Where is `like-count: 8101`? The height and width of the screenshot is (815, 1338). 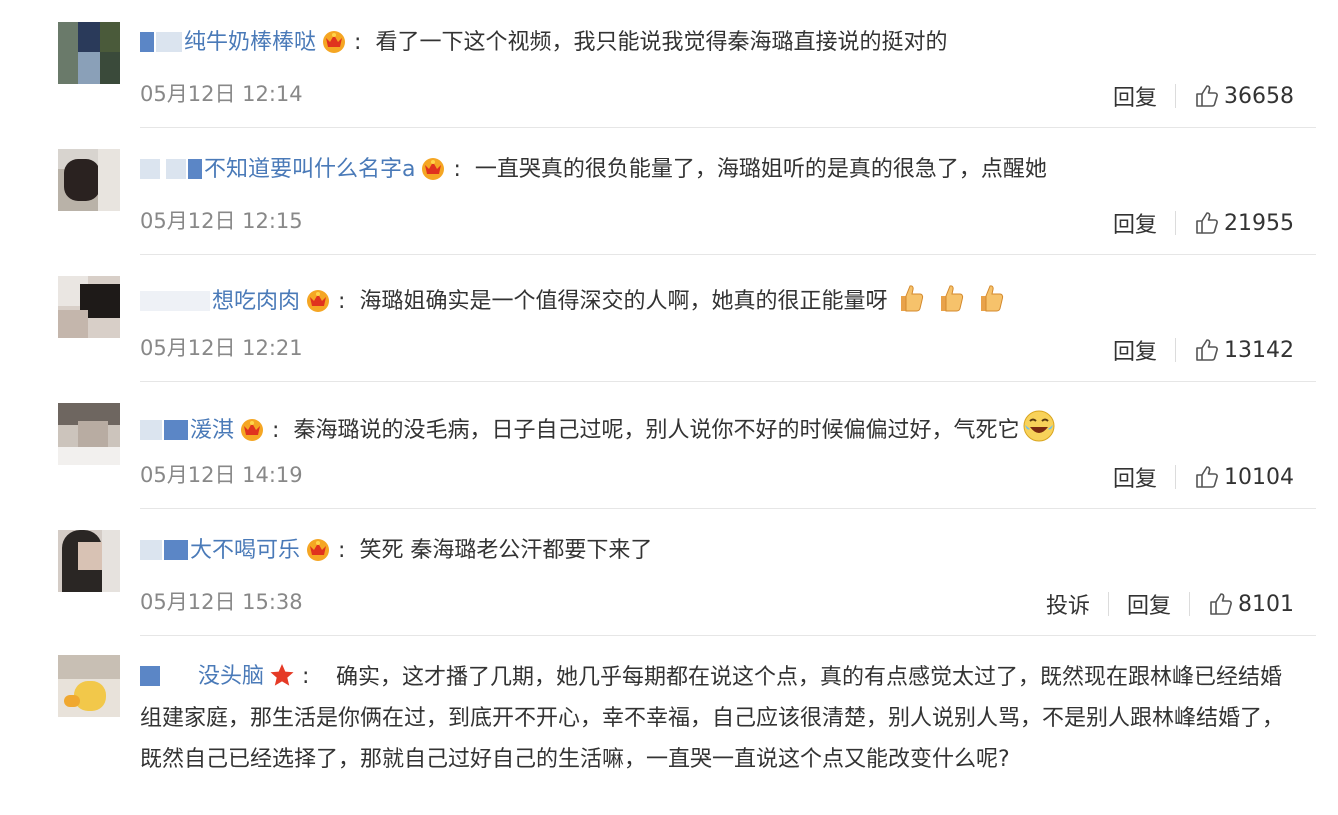
like-count: 8101 is located at coordinates (1266, 604).